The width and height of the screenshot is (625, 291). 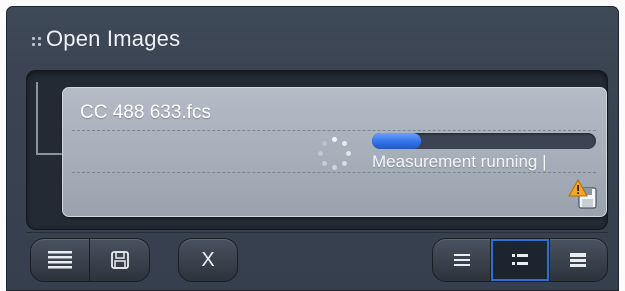 I want to click on view-compact-button, so click(x=578, y=260).